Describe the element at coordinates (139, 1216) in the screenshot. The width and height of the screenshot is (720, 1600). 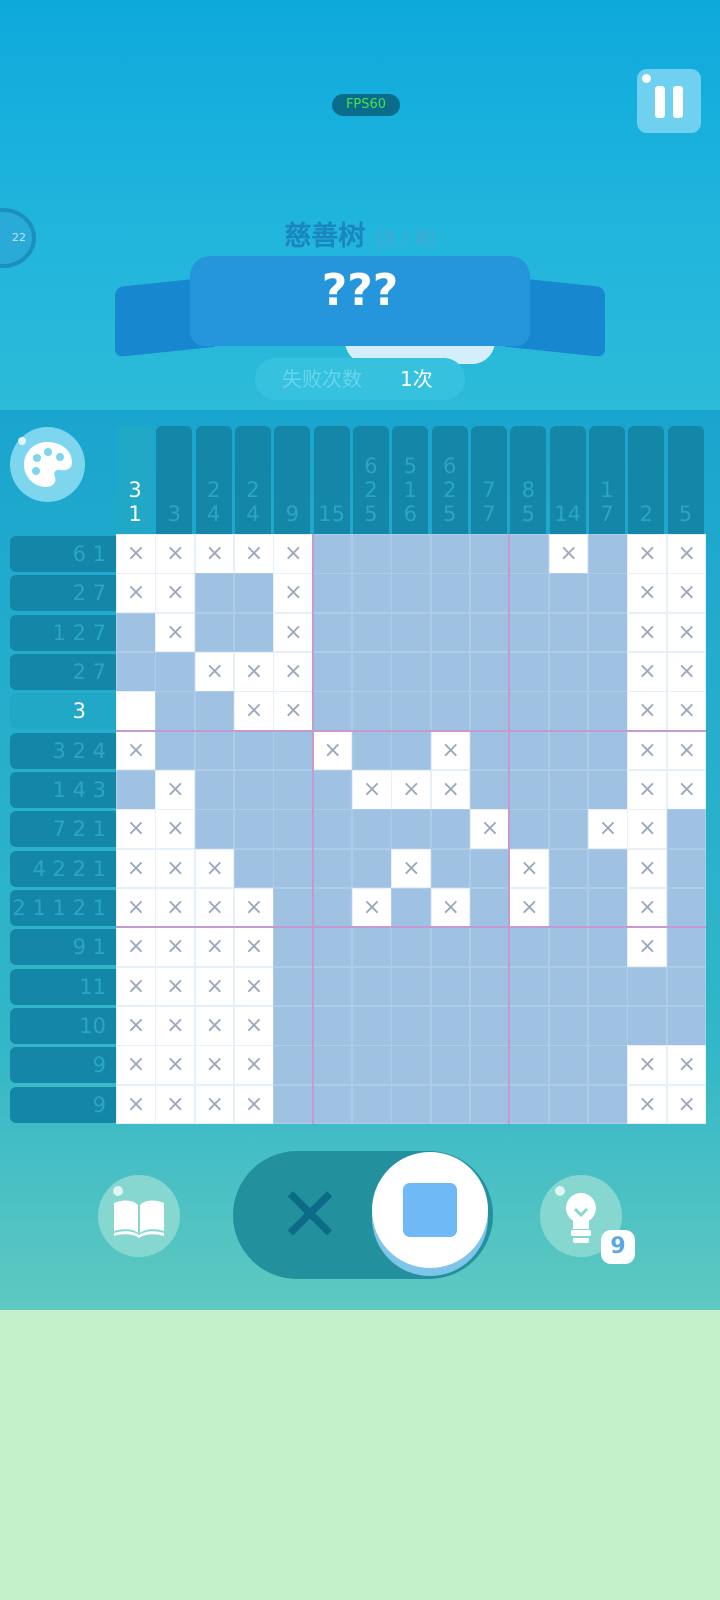
I see `guide-button` at that location.